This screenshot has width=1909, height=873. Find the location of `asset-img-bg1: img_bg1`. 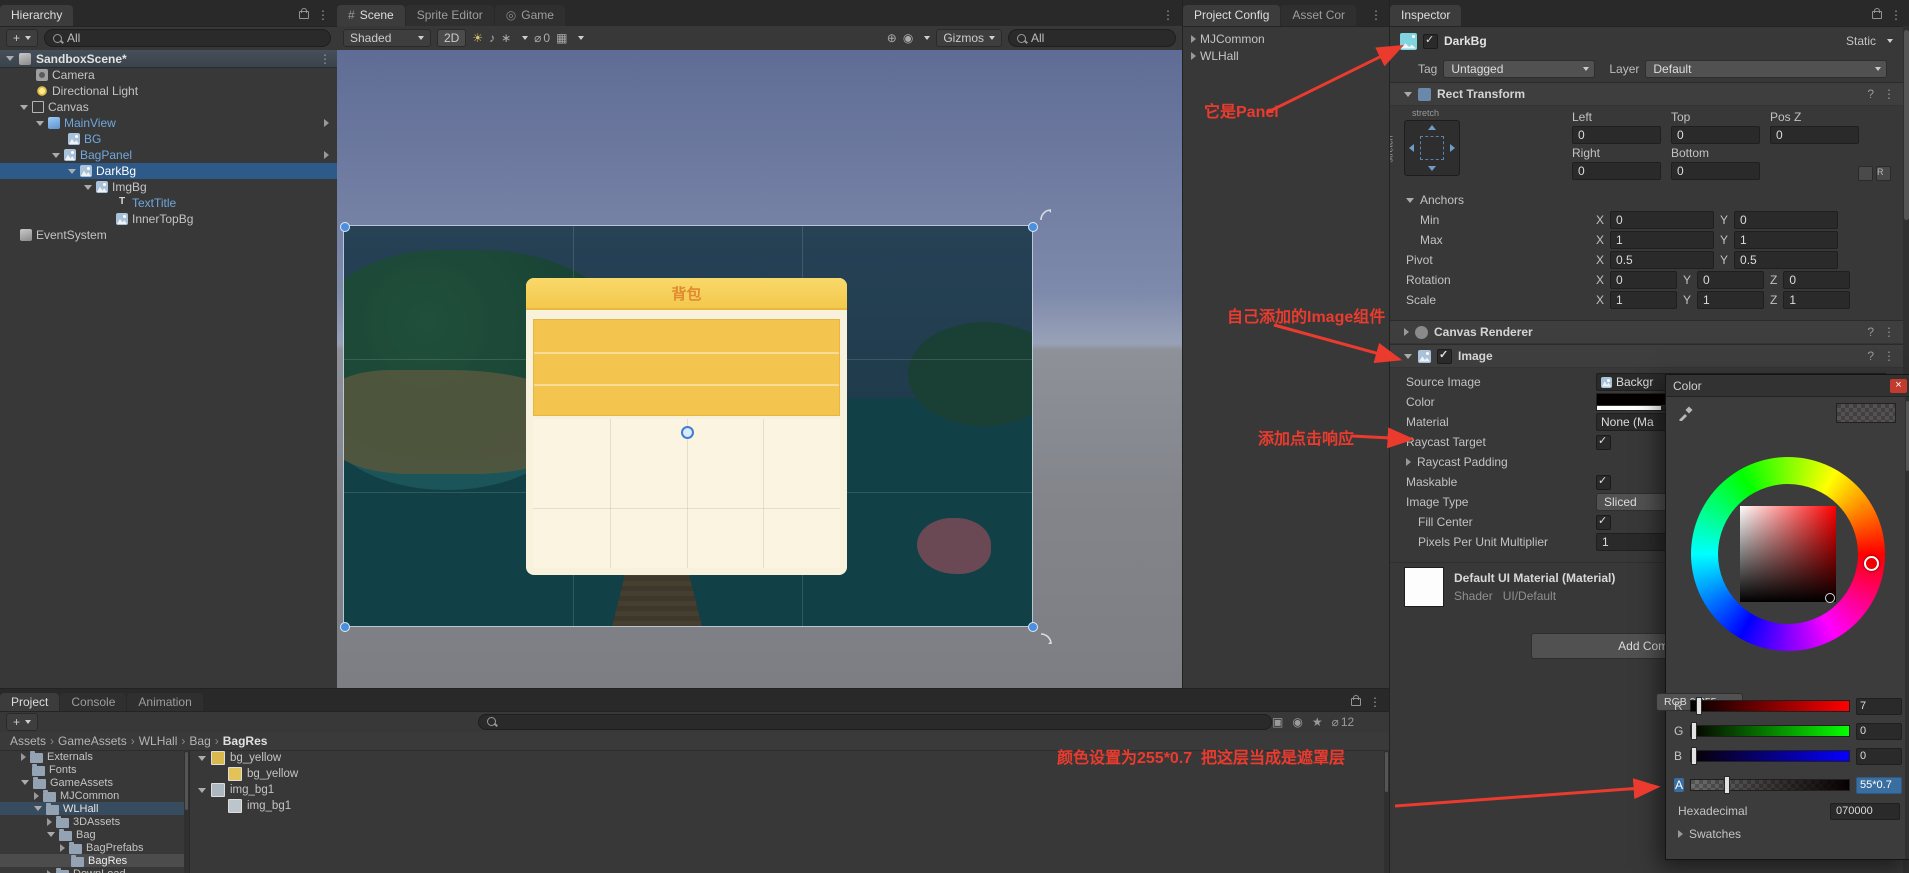

asset-img-bg1: img_bg1 is located at coordinates (786, 790).